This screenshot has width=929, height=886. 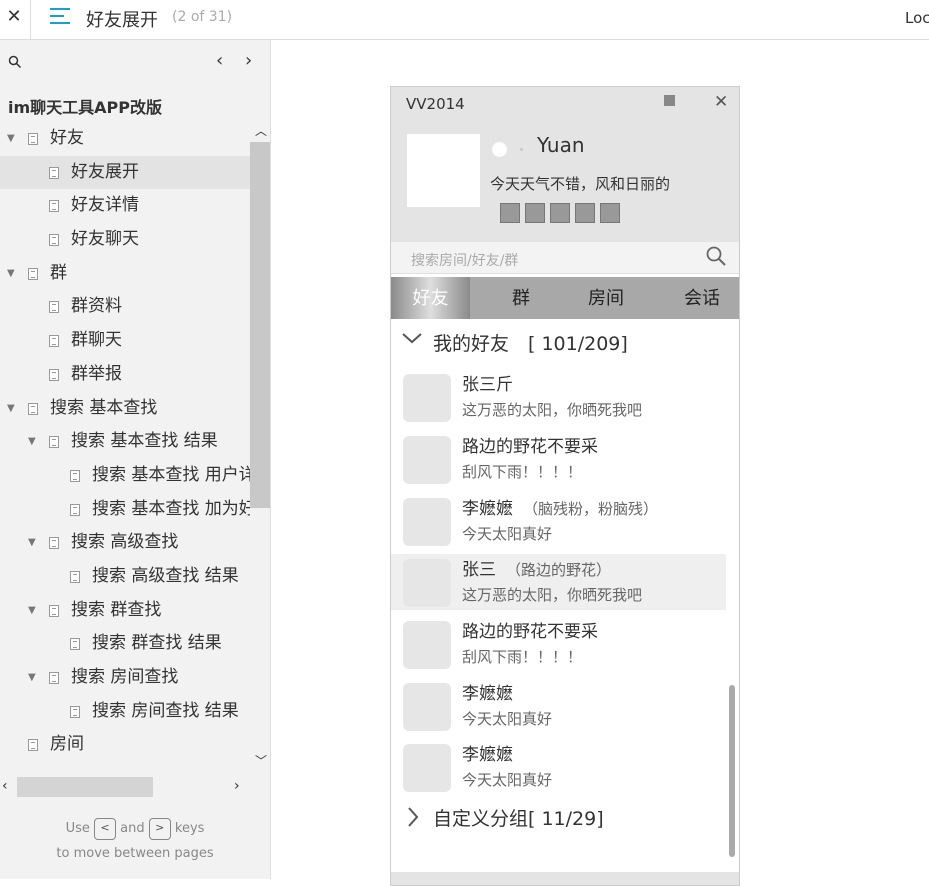 What do you see at coordinates (125, 764) in the screenshot?
I see `tree-node: 基本设置` at bounding box center [125, 764].